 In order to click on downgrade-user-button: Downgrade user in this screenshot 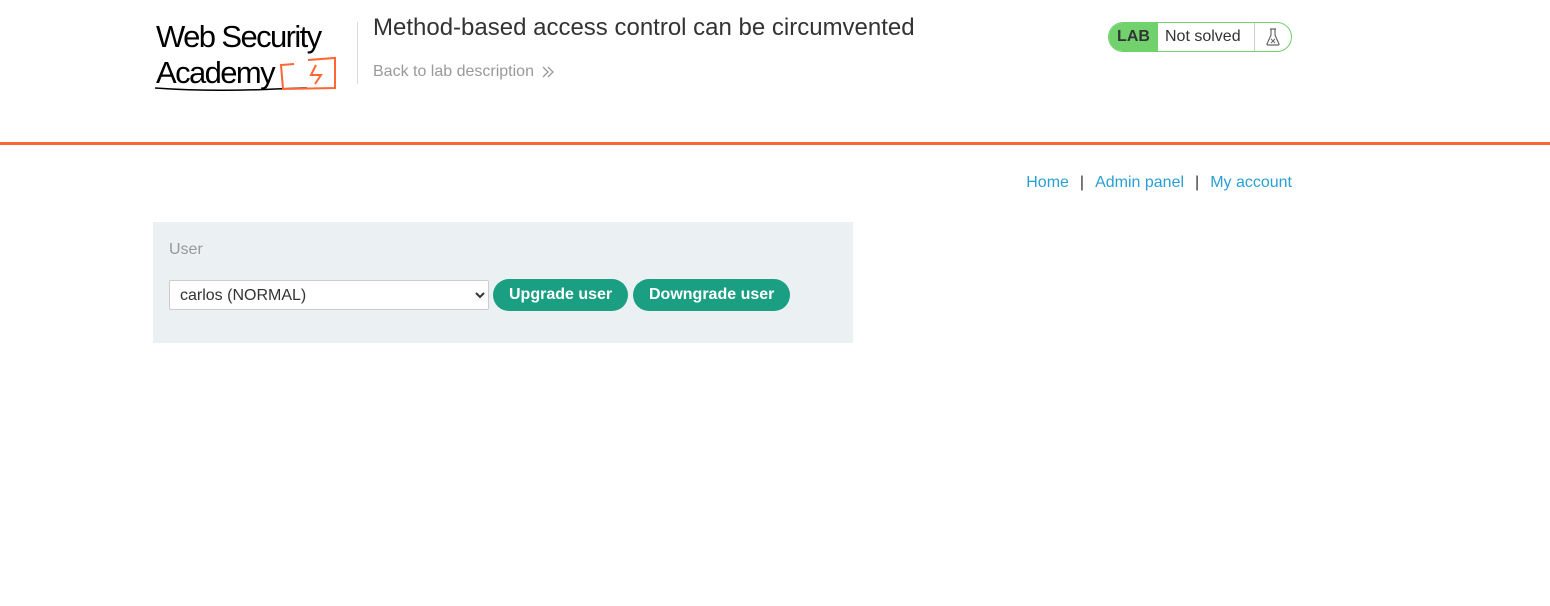, I will do `click(711, 295)`.